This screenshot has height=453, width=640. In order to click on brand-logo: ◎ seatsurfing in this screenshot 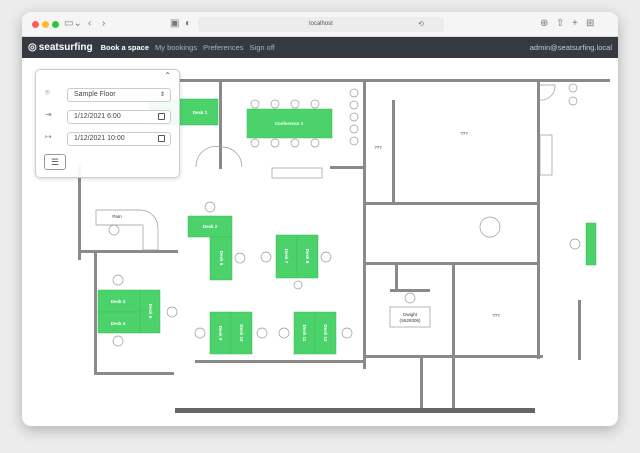, I will do `click(60, 47)`.